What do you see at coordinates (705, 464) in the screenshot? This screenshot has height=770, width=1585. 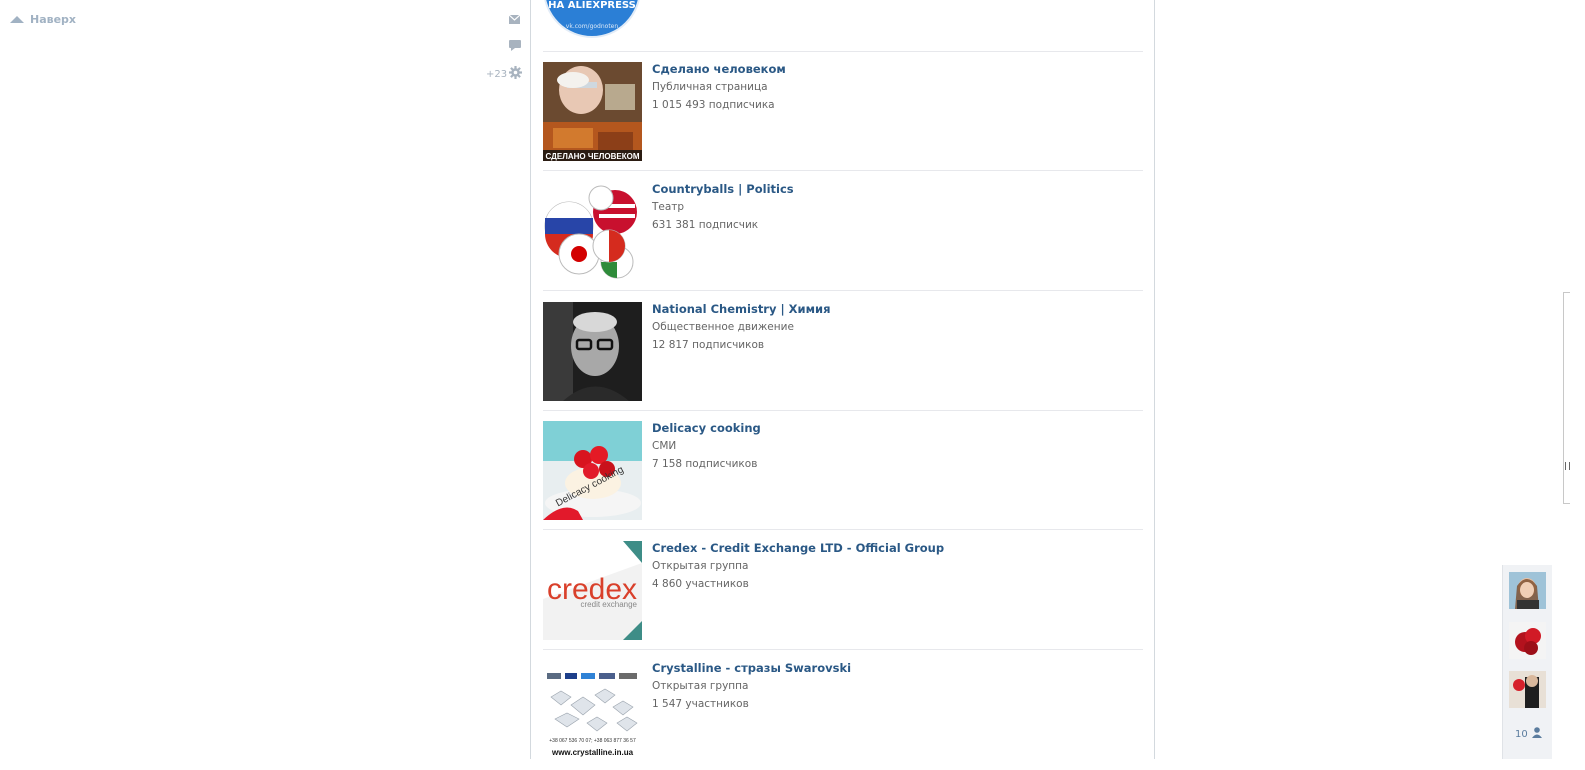 I see `group-members-count: 7 158 подписчиков` at bounding box center [705, 464].